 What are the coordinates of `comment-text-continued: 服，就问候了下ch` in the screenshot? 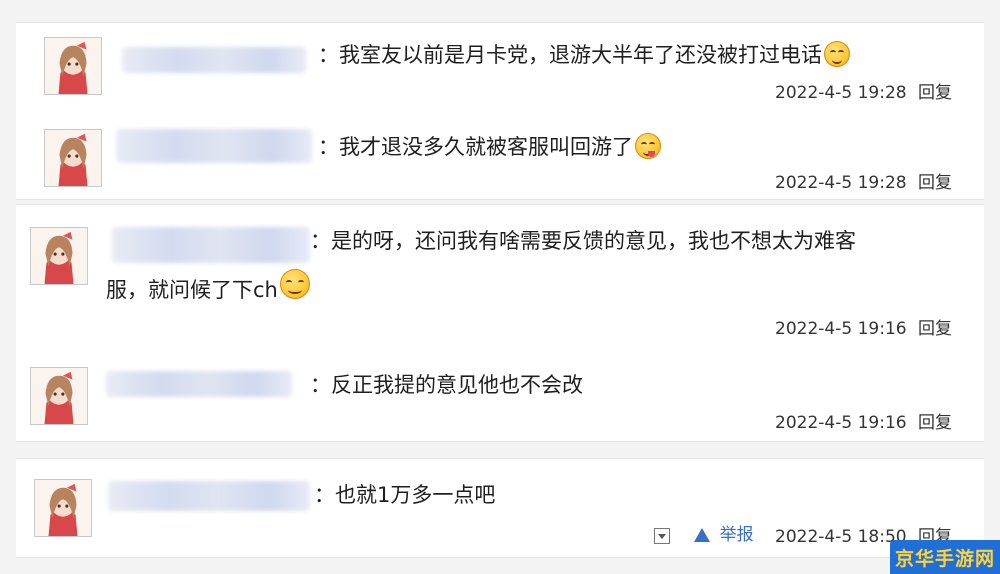 It's located at (208, 289).